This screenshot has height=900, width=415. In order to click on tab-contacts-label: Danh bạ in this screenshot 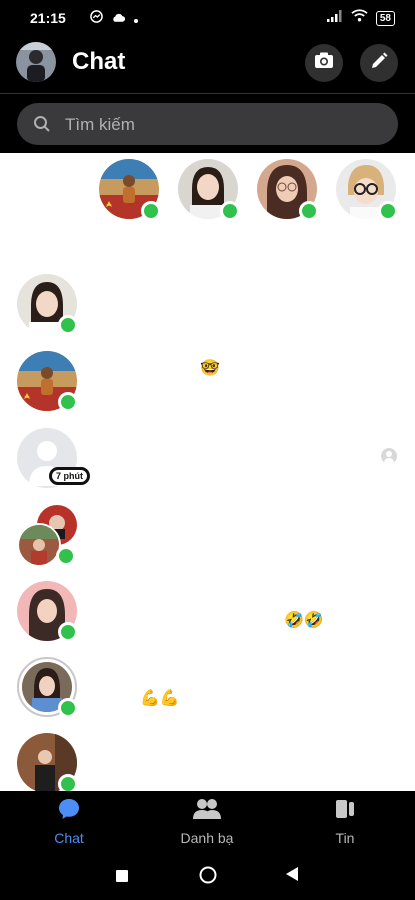, I will do `click(207, 838)`.